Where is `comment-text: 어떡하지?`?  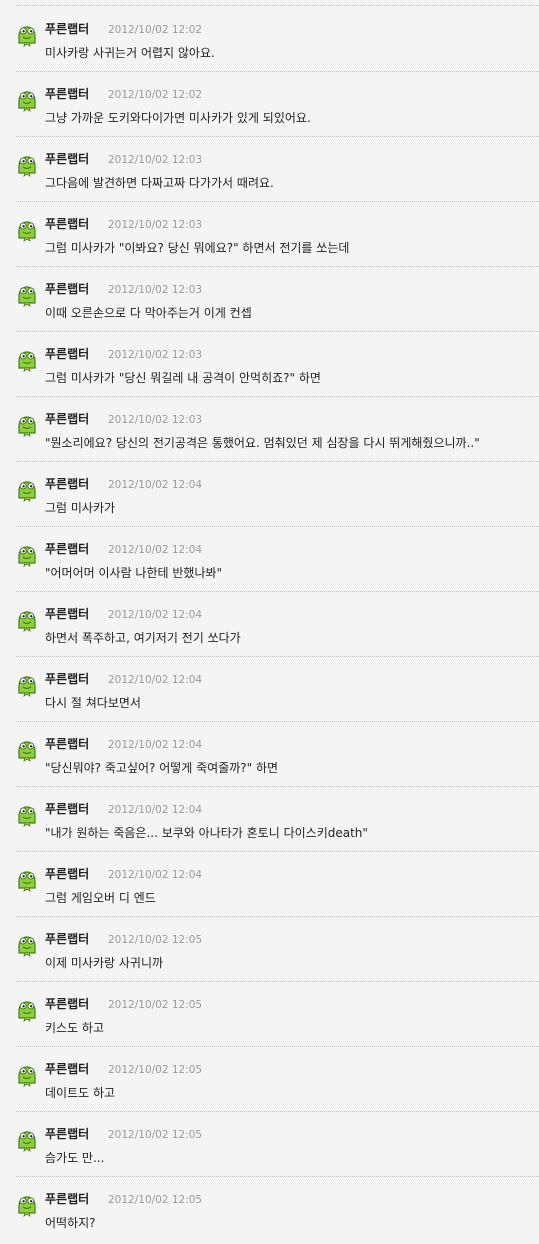 comment-text: 어떡하지? is located at coordinates (70, 1223).